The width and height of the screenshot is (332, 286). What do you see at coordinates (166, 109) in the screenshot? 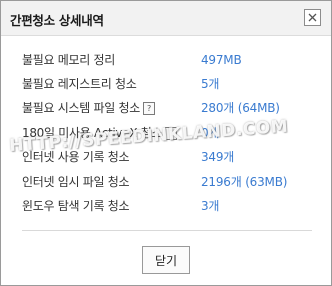
I see `detail-row: 불필요 시스템 파일 청소? 280개 (64MB)` at bounding box center [166, 109].